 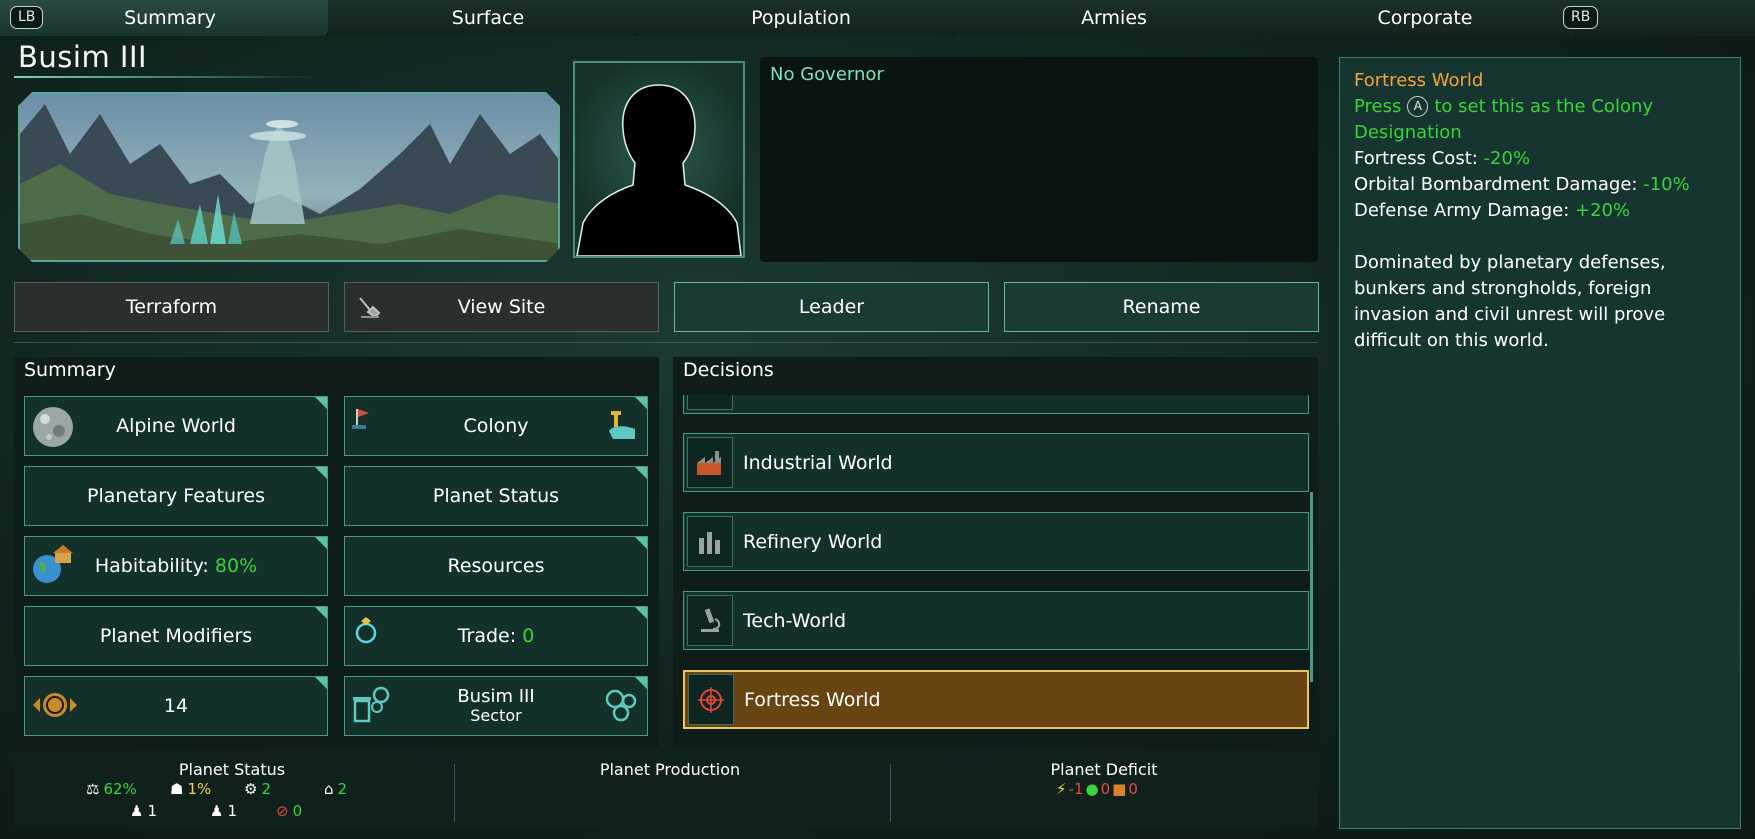 I want to click on press-before: Press, so click(x=1378, y=106).